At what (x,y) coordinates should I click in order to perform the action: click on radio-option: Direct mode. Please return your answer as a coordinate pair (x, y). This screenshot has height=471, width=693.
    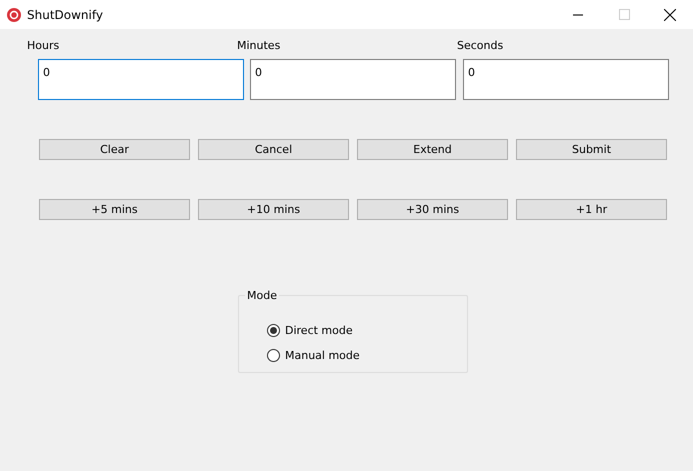
    Looking at the image, I should click on (367, 330).